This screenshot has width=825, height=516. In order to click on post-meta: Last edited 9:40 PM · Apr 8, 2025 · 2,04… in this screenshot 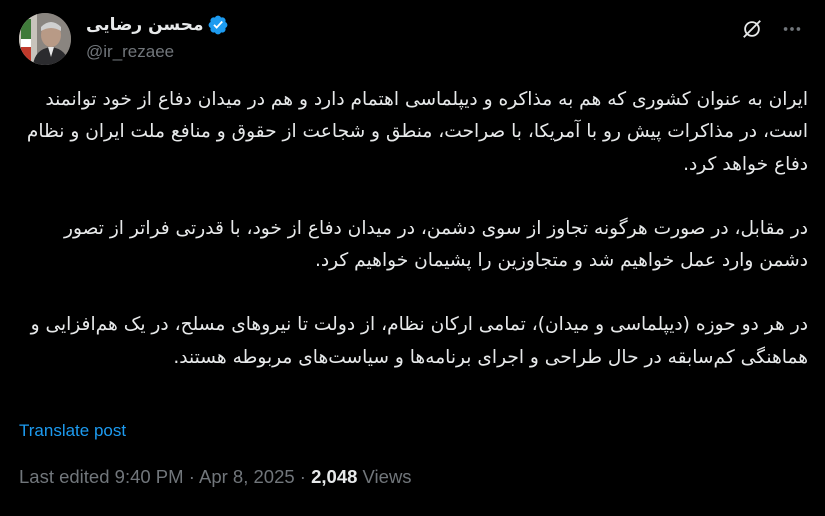, I will do `click(215, 477)`.